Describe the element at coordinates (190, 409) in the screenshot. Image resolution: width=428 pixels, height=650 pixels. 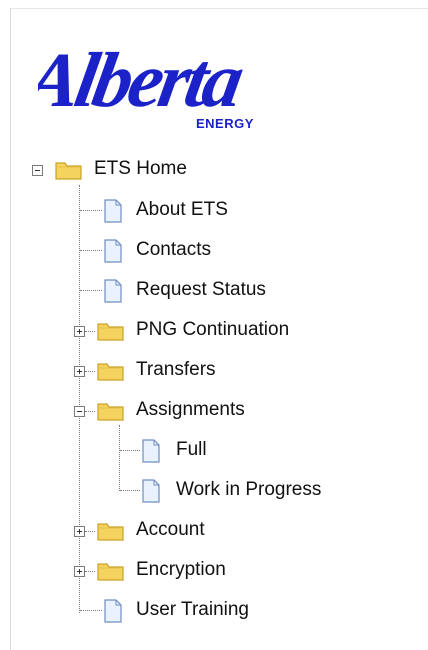
I see `tree-label: Assignments` at that location.